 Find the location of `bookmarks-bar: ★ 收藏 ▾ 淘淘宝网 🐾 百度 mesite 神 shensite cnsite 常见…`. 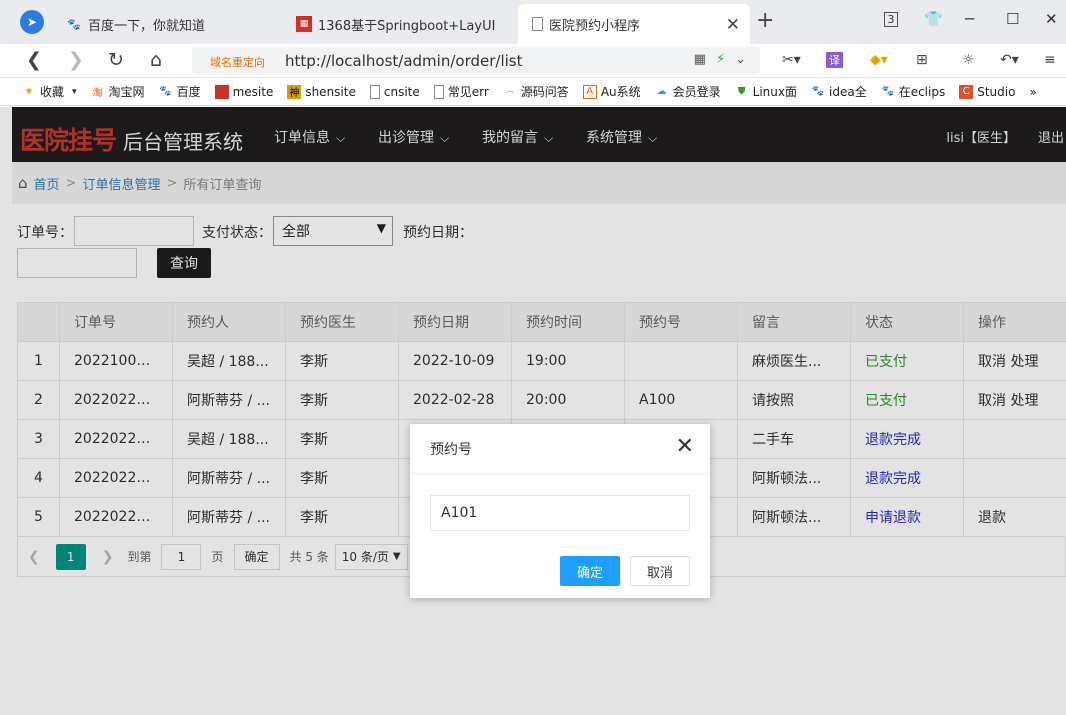

bookmarks-bar: ★ 收藏 ▾ 淘淘宝网 🐾 百度 mesite 神 shensite cnsite 常见… is located at coordinates (533, 92).